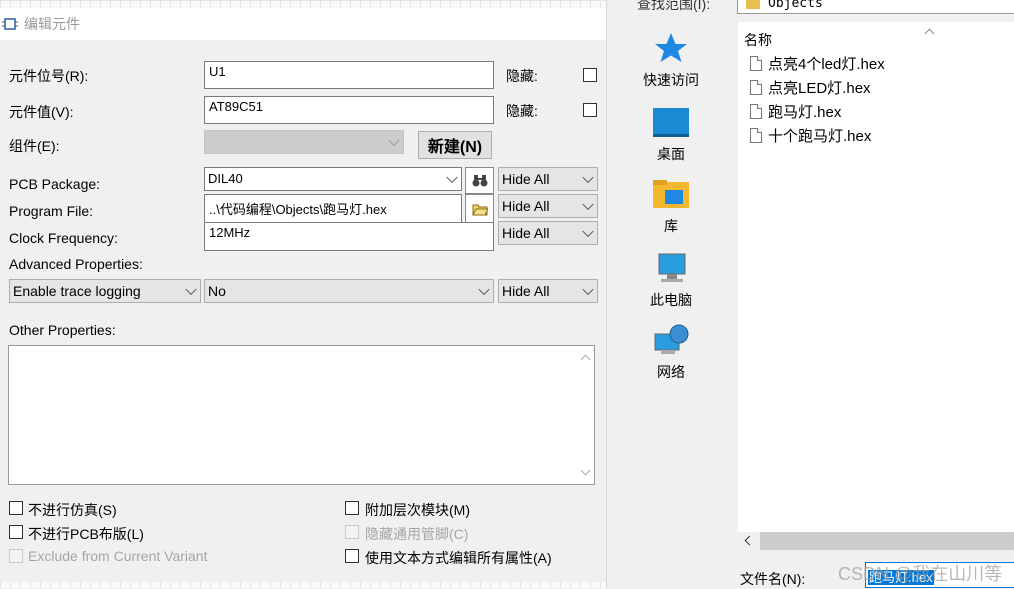  What do you see at coordinates (672, 267) in the screenshot?
I see `computer-icon` at bounding box center [672, 267].